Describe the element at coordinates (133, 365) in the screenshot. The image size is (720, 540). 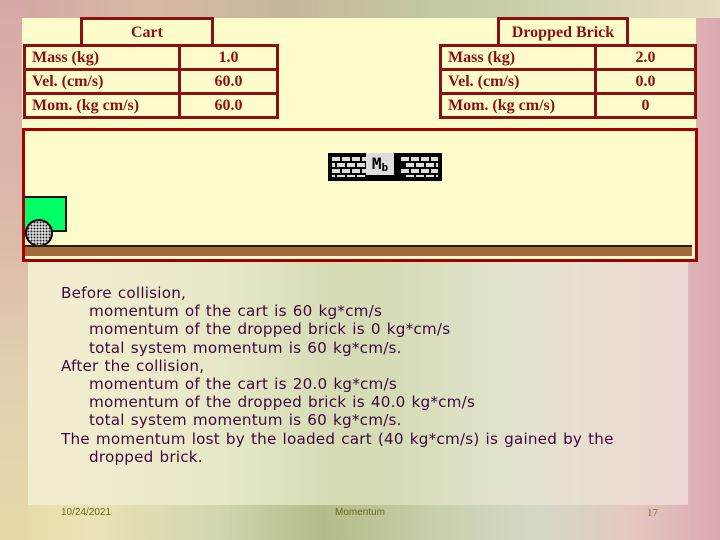
I see `explanation-line: After the collision,` at that location.